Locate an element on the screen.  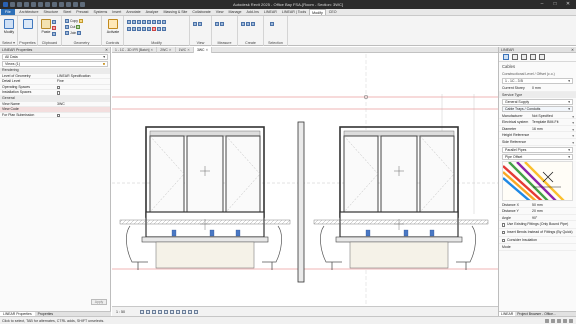
reveal-hidden-icon is located at coordinates (190, 311).